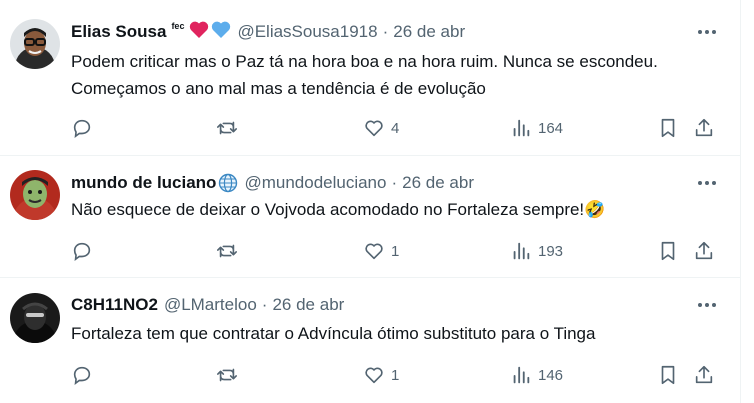  What do you see at coordinates (228, 183) in the screenshot?
I see `globe-icon` at bounding box center [228, 183].